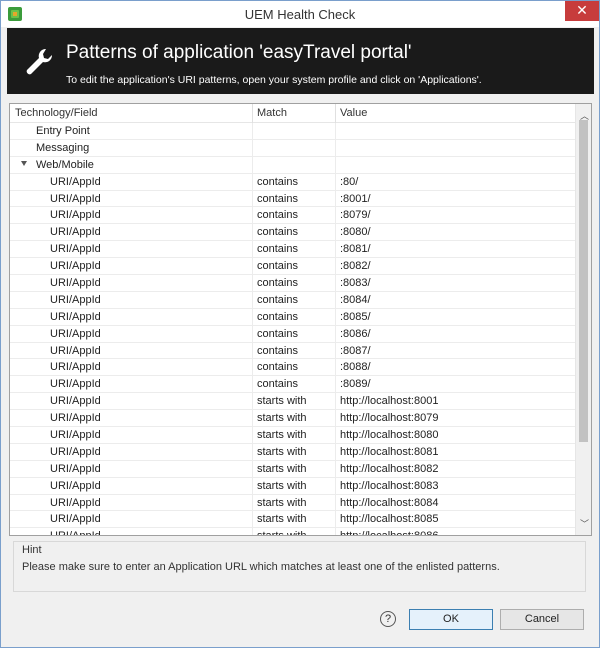 This screenshot has width=600, height=648. Describe the element at coordinates (355, 384) in the screenshot. I see `cell-value: :8089/` at that location.